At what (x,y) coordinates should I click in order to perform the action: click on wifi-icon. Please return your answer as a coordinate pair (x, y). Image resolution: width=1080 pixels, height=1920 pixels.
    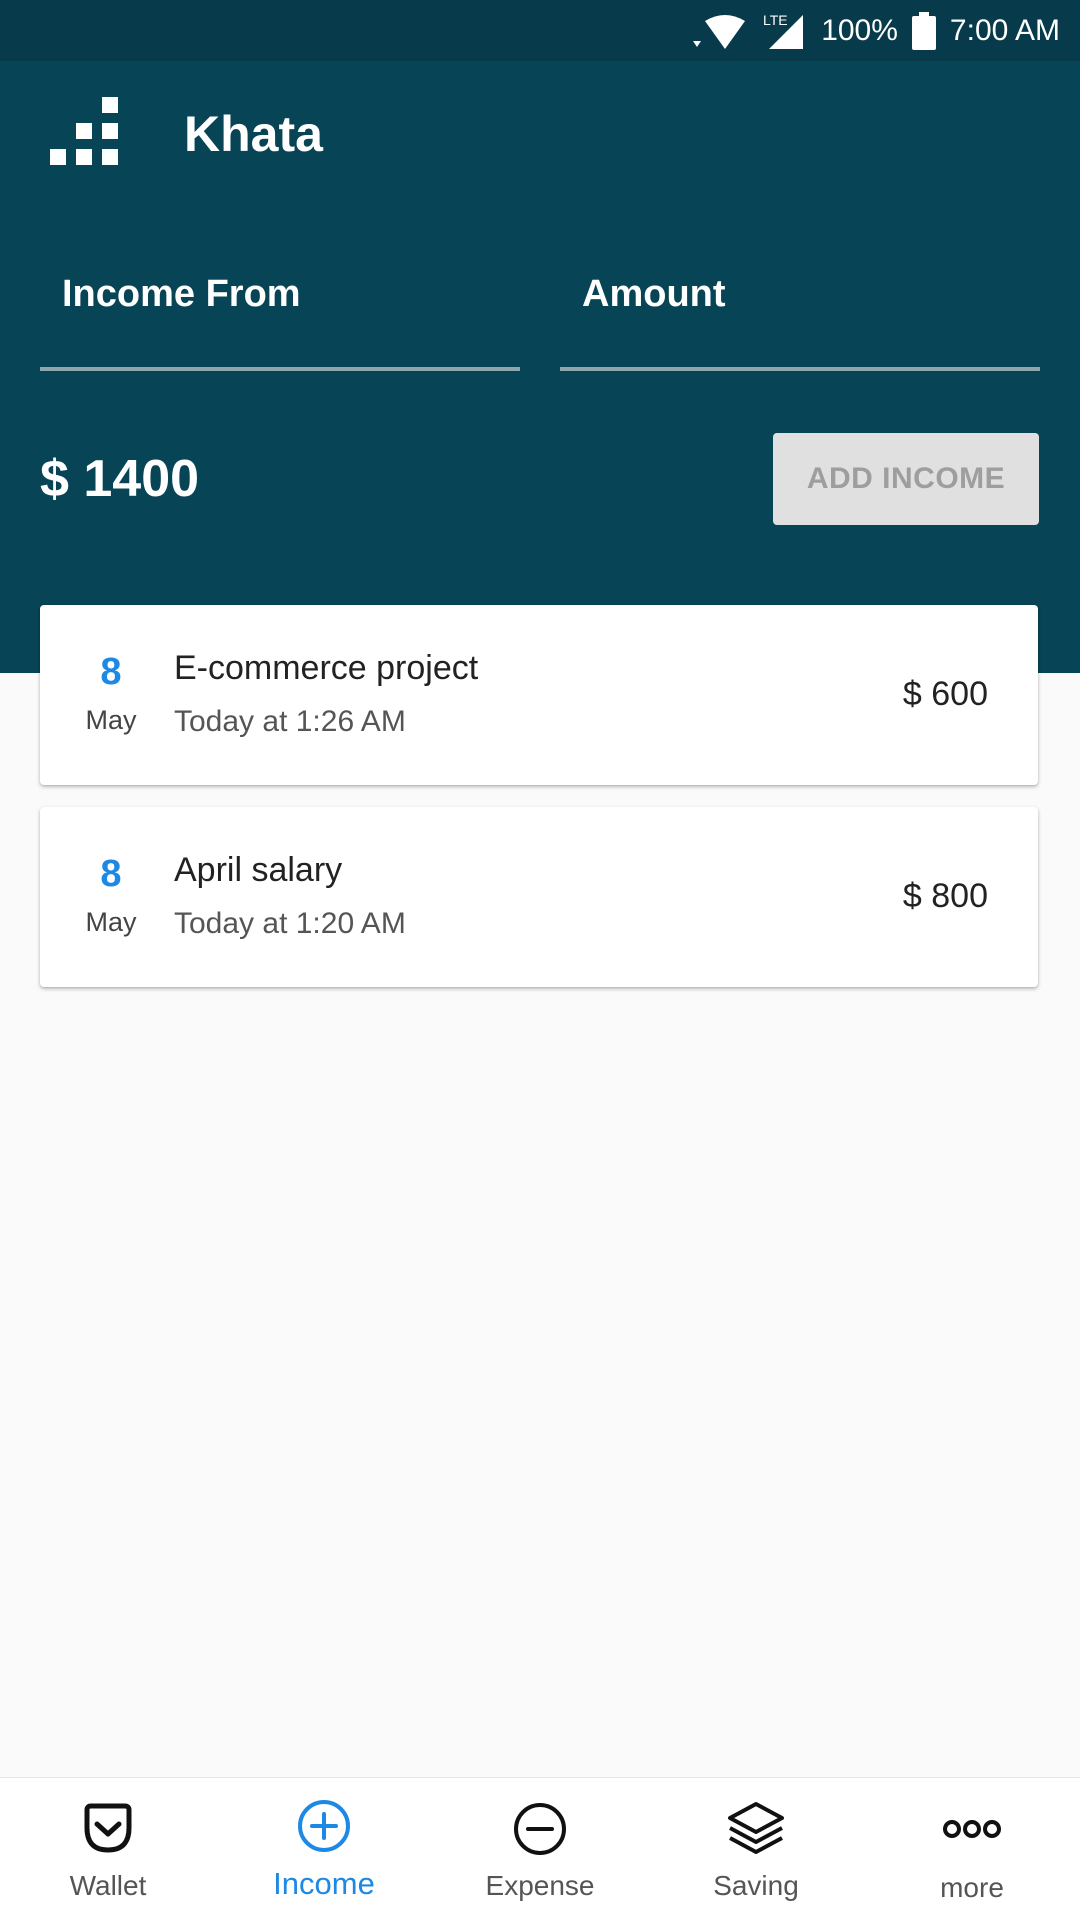
    Looking at the image, I should click on (712, 31).